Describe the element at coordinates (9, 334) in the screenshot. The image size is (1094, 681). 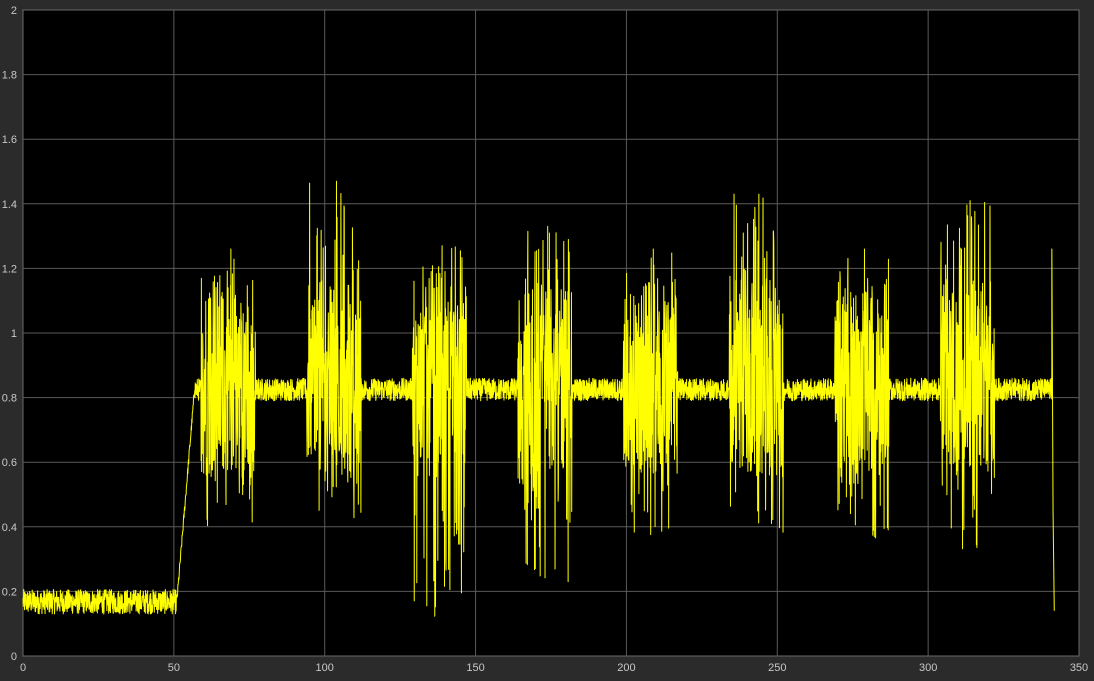
I see `y-axis-ticks: 0 0.2 0.4 0.6 0.8 1 1.2 1.4 1.6 1.8 2` at that location.